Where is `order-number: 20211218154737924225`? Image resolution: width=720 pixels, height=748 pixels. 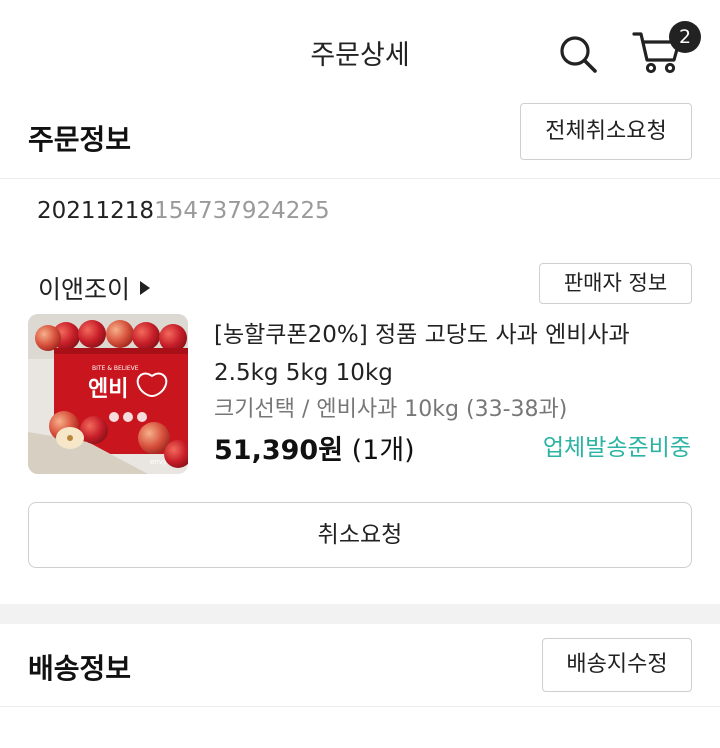
order-number: 20211218154737924225 is located at coordinates (183, 211).